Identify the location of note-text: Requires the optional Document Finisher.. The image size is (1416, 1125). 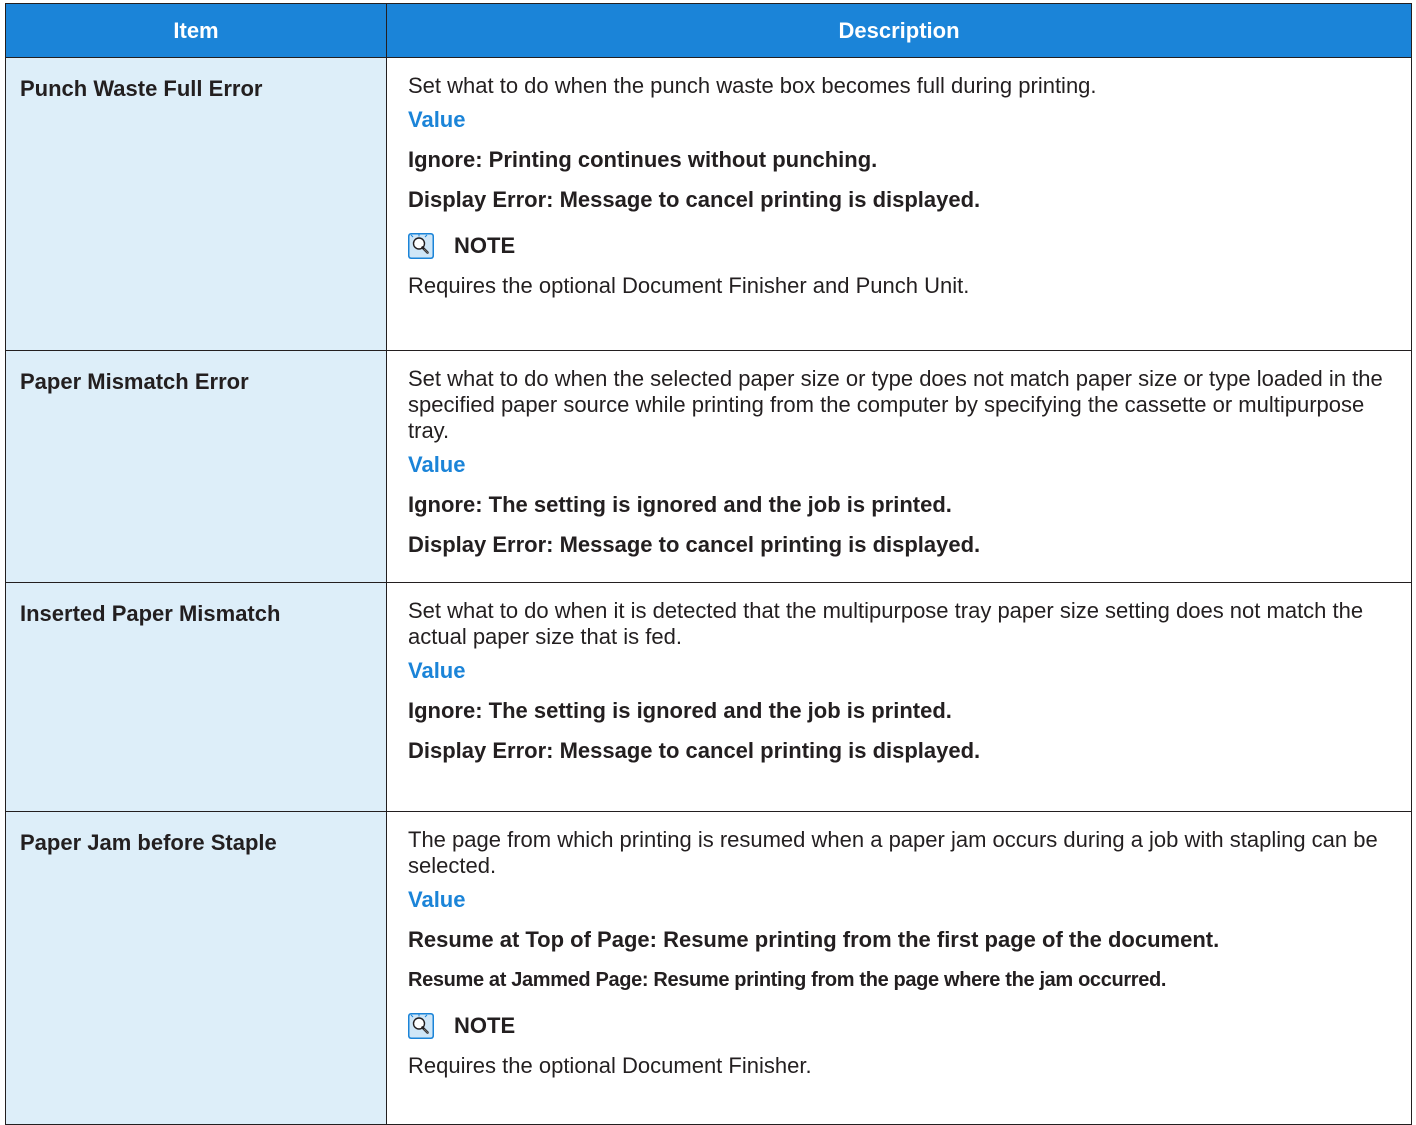
(610, 1065).